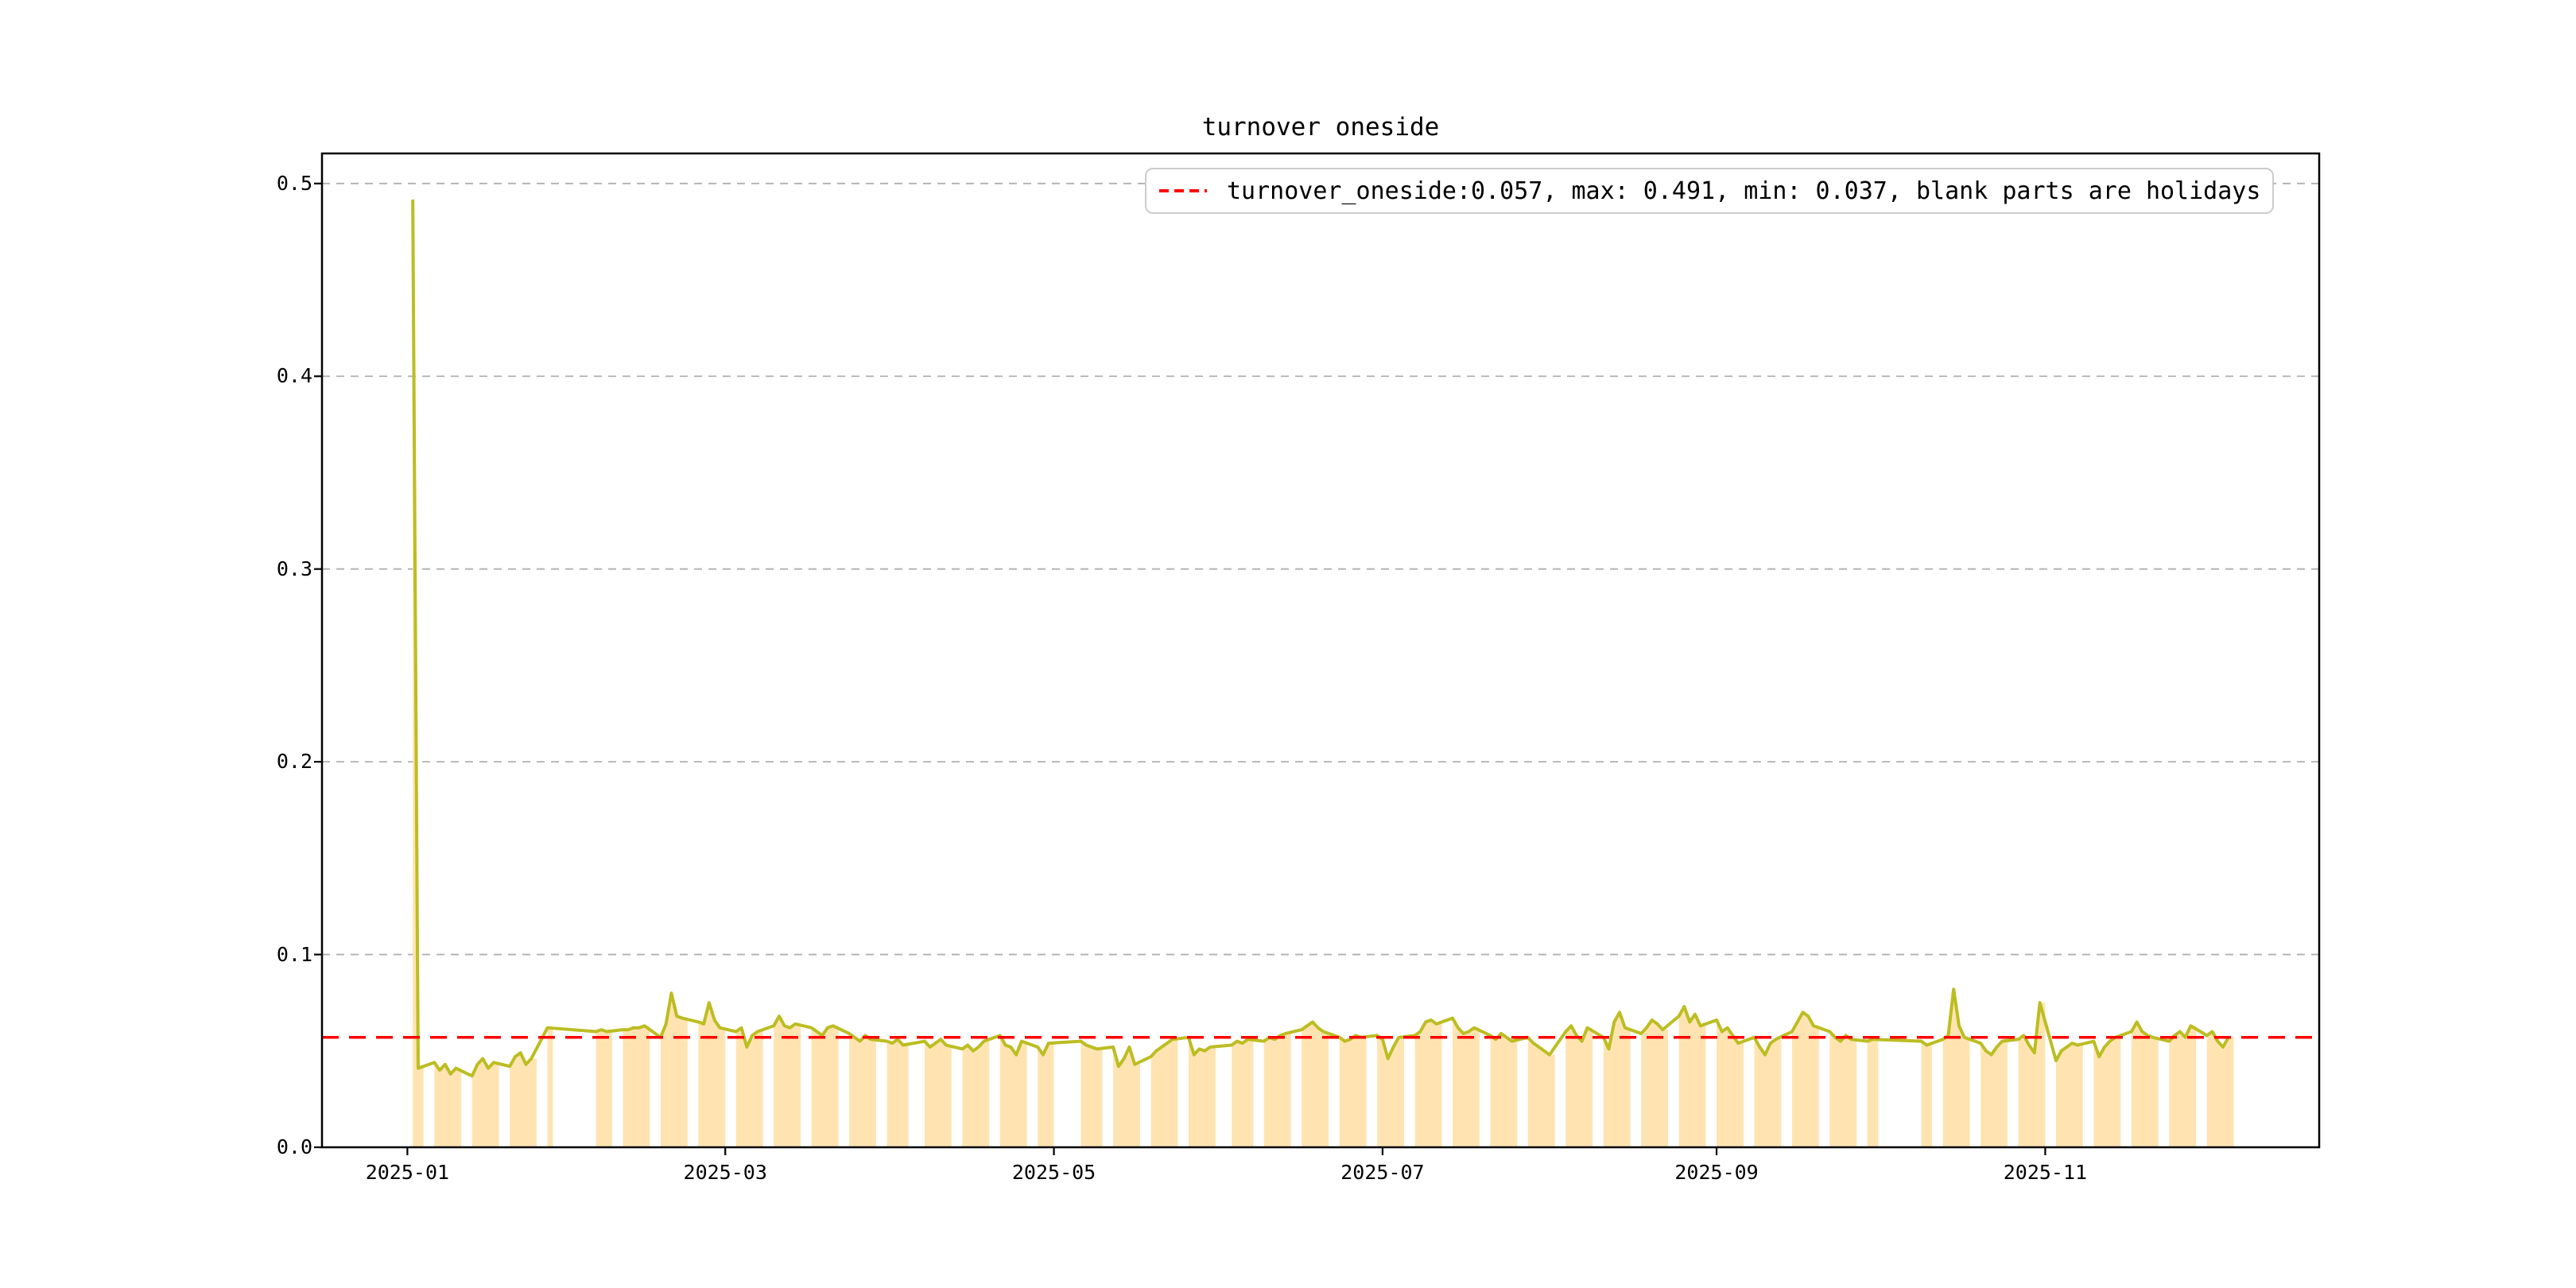  Describe the element at coordinates (1382, 1172) in the screenshot. I see `x-tick-label: 2025-07` at that location.